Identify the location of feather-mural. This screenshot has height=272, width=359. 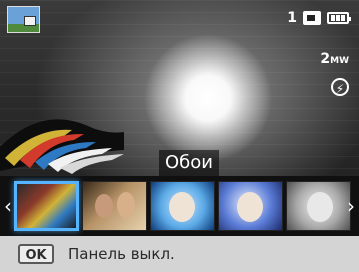
(62, 146).